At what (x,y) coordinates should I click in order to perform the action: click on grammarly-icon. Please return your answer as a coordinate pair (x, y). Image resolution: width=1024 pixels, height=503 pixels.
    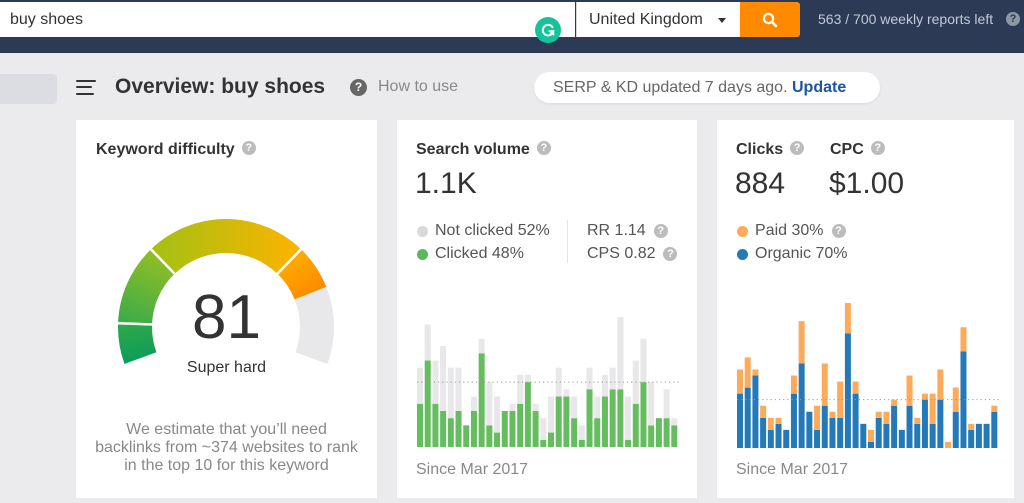
    Looking at the image, I should click on (548, 30).